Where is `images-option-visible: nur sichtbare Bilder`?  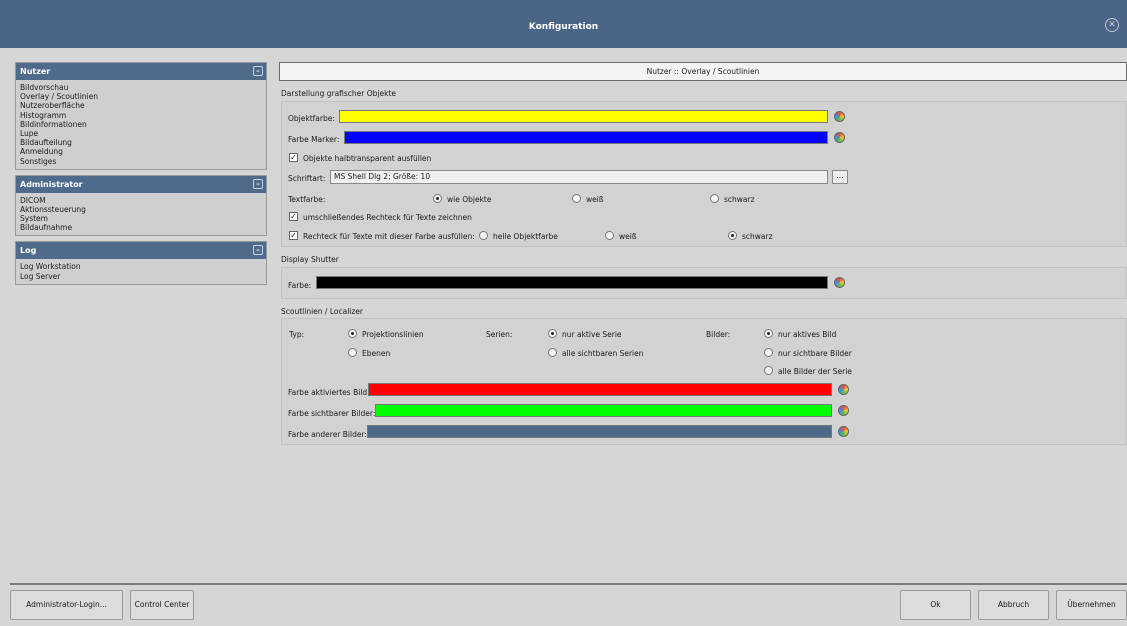 images-option-visible: nur sichtbare Bilder is located at coordinates (815, 353).